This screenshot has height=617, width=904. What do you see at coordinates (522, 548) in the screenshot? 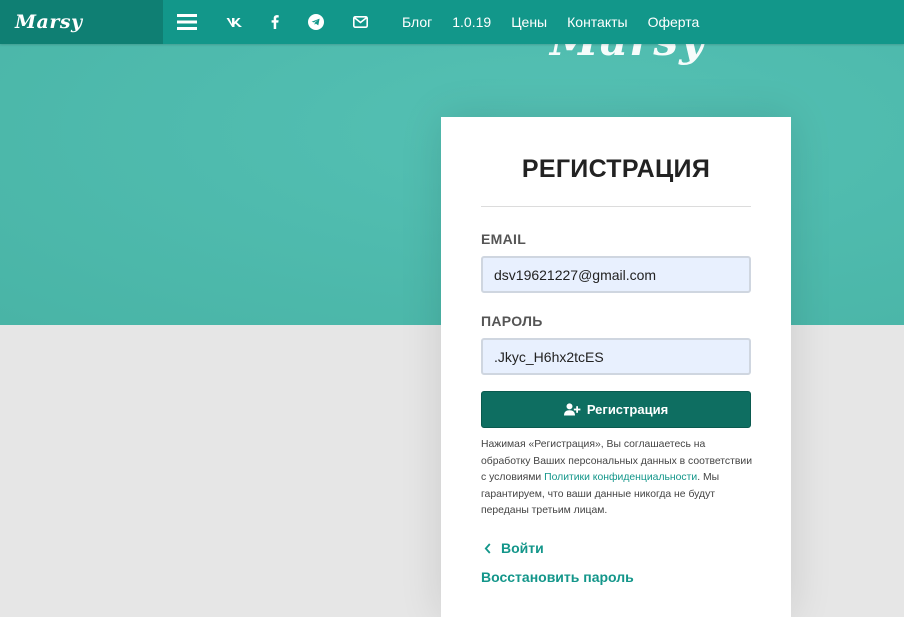
I see `login-link-label: Войти` at bounding box center [522, 548].